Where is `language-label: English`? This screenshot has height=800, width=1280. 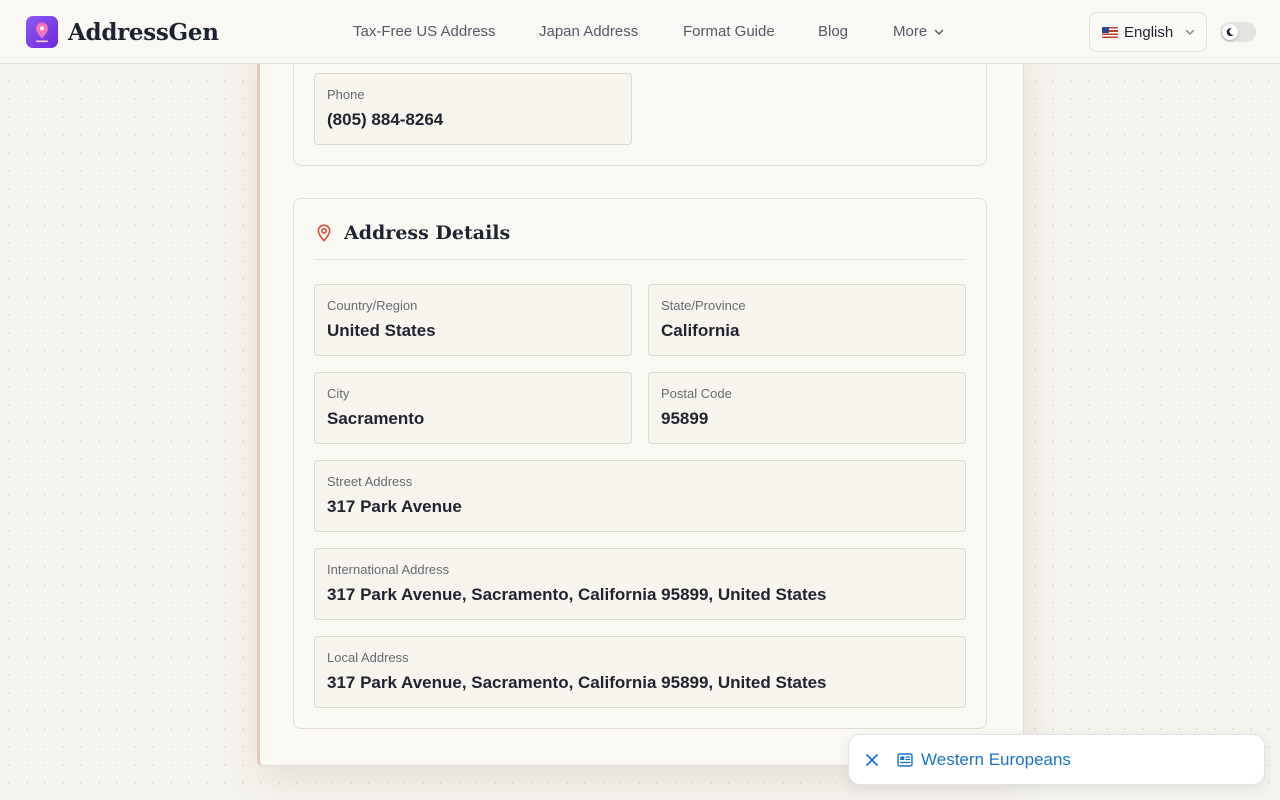
language-label: English is located at coordinates (1149, 32).